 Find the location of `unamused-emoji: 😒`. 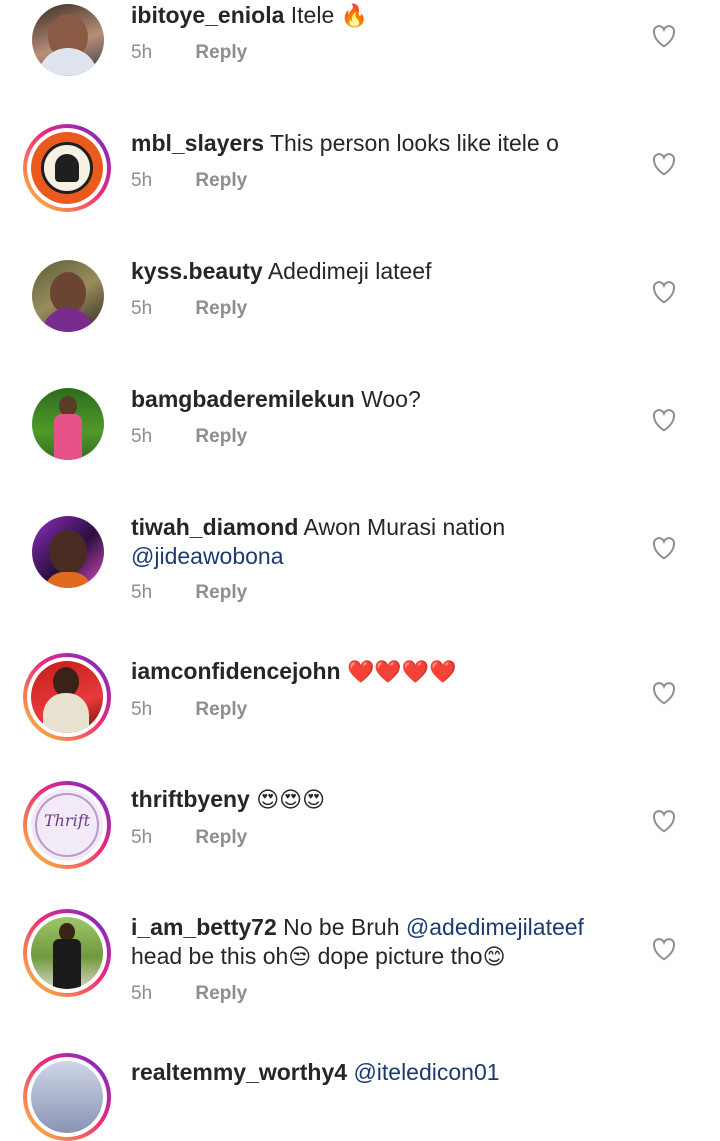

unamused-emoji: 😒 is located at coordinates (300, 957).